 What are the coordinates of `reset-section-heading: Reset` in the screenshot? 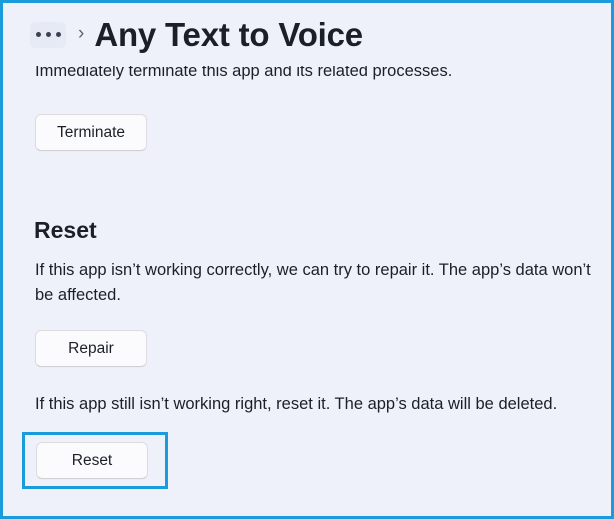 It's located at (65, 230).